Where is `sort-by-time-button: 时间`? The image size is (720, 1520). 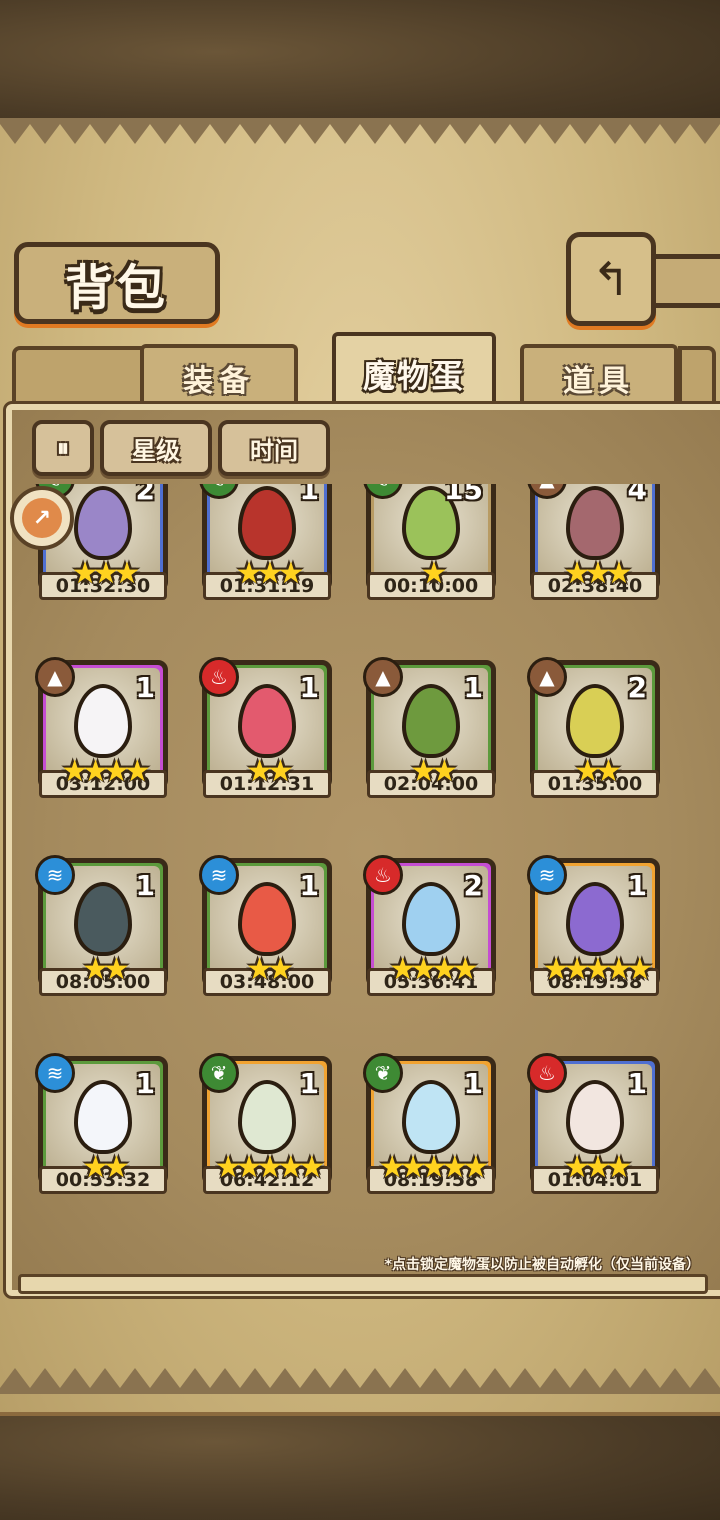 sort-by-time-button: 时间 is located at coordinates (274, 448).